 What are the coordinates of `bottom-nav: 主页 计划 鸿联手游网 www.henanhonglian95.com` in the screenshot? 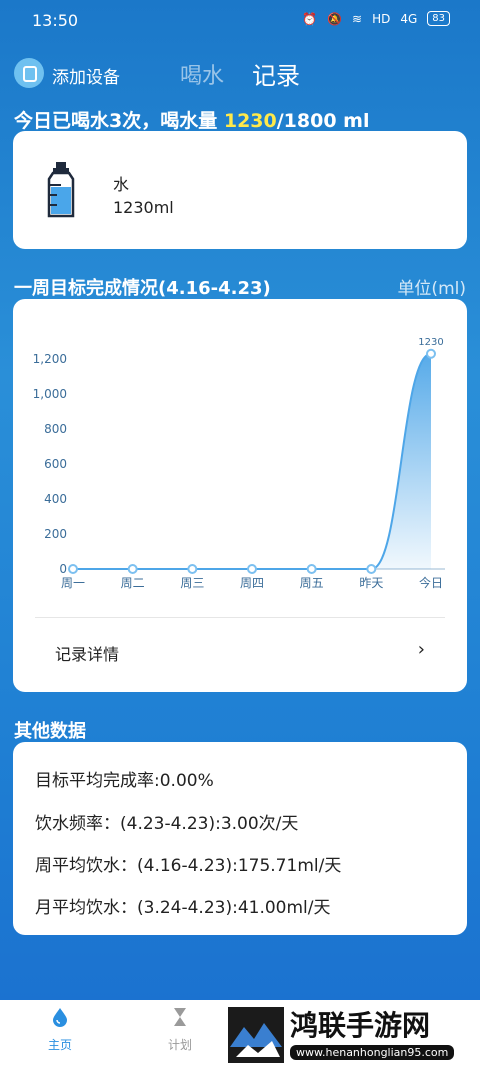 It's located at (240, 1033).